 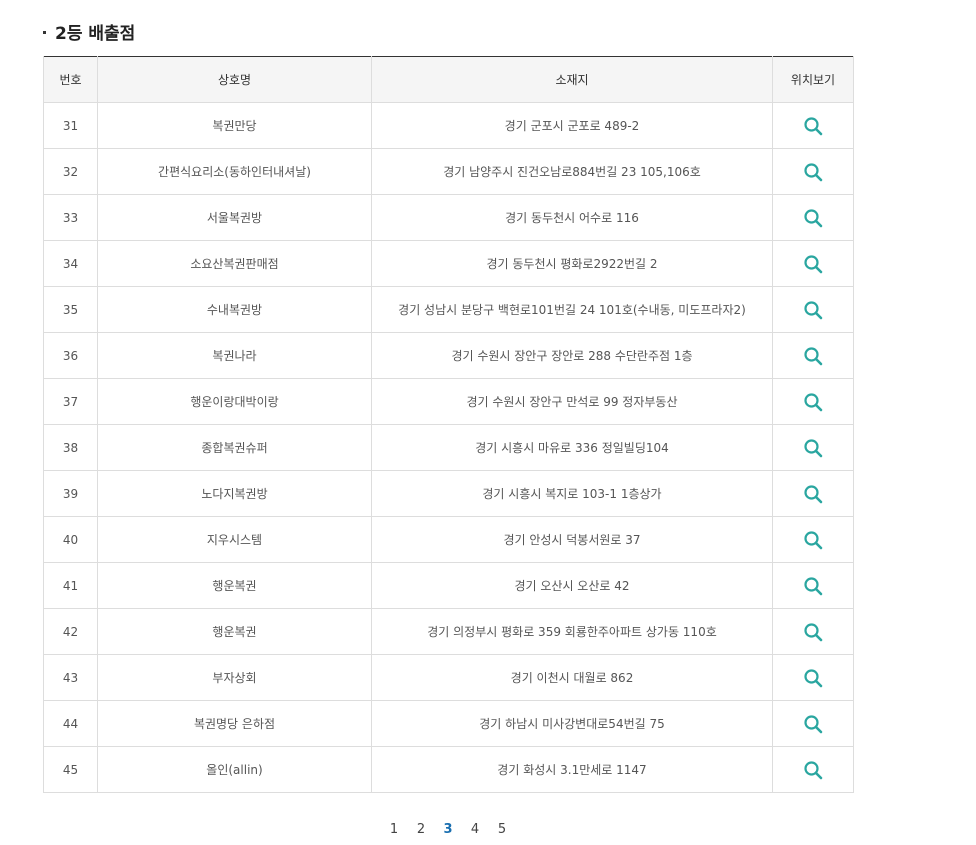 I want to click on cell-no: 39, so click(x=70, y=493).